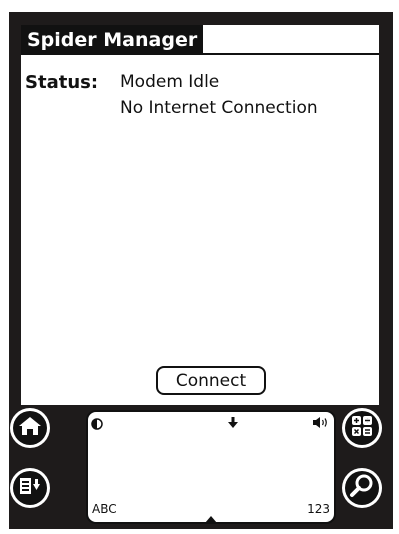  I want to click on volume-icon, so click(321, 423).